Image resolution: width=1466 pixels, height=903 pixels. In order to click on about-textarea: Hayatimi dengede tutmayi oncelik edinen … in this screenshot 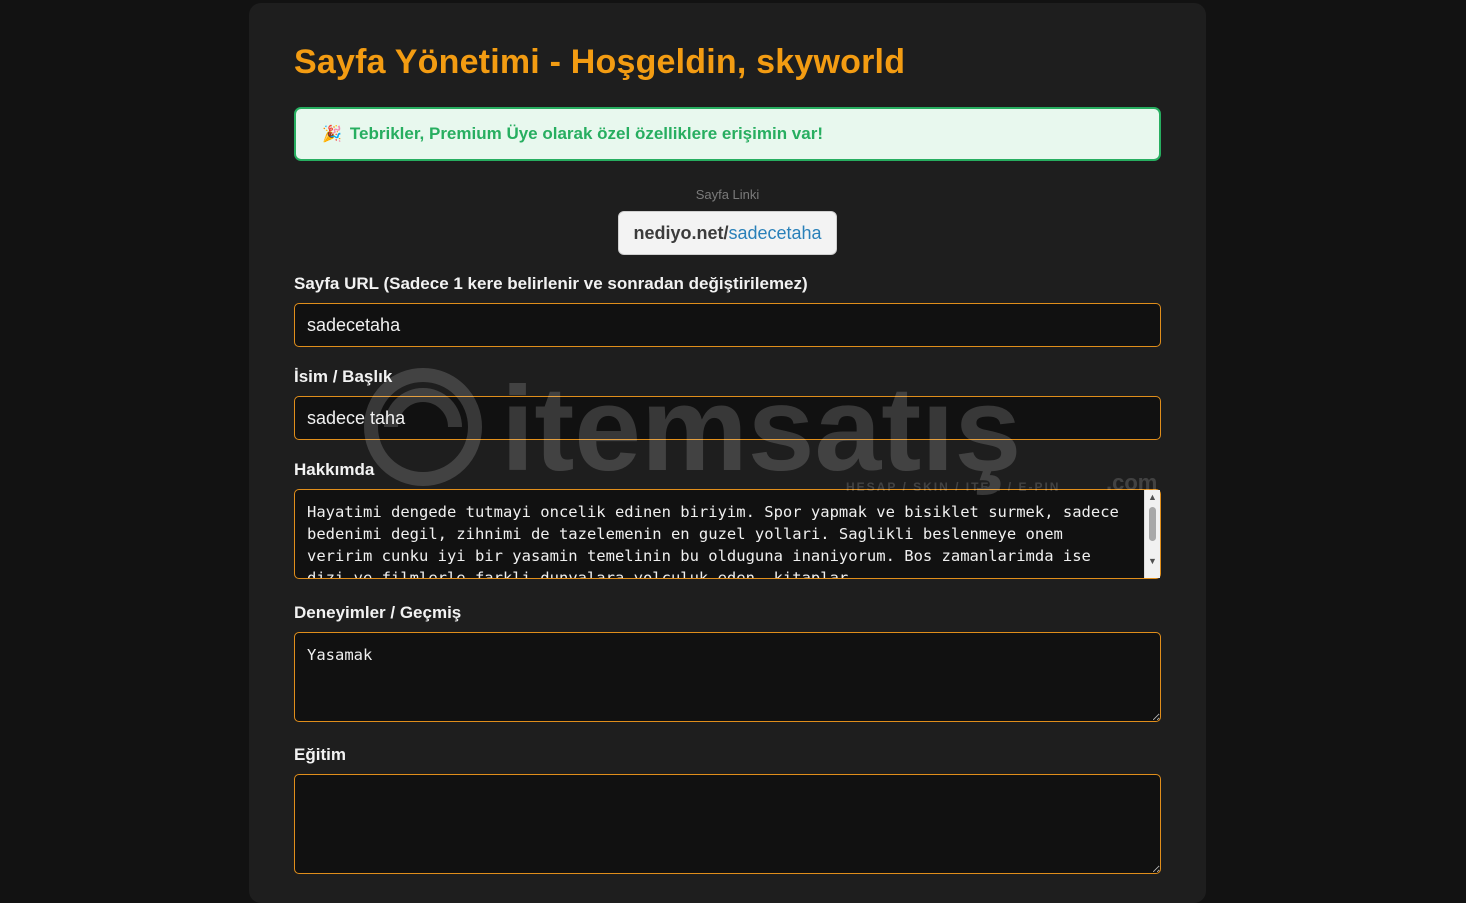, I will do `click(727, 534)`.